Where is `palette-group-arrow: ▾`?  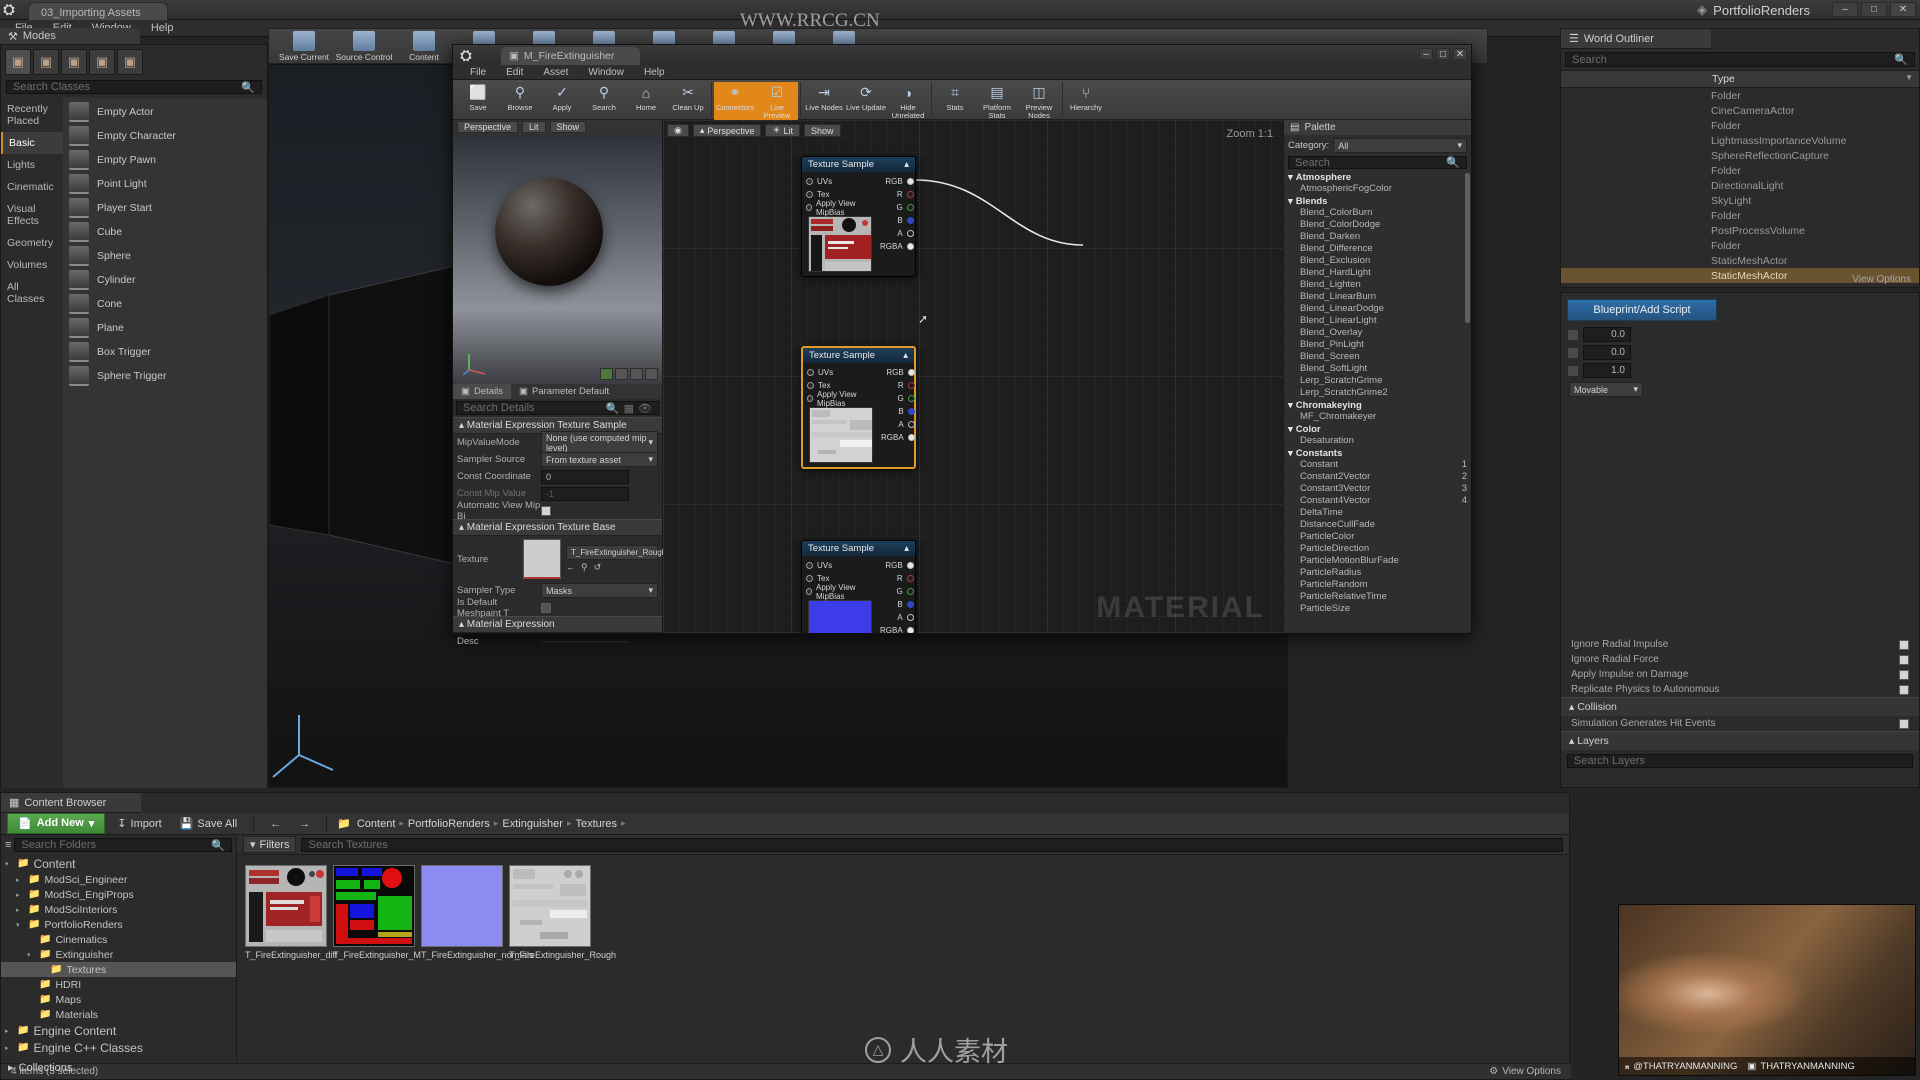
palette-group-arrow: ▾ is located at coordinates (1290, 429).